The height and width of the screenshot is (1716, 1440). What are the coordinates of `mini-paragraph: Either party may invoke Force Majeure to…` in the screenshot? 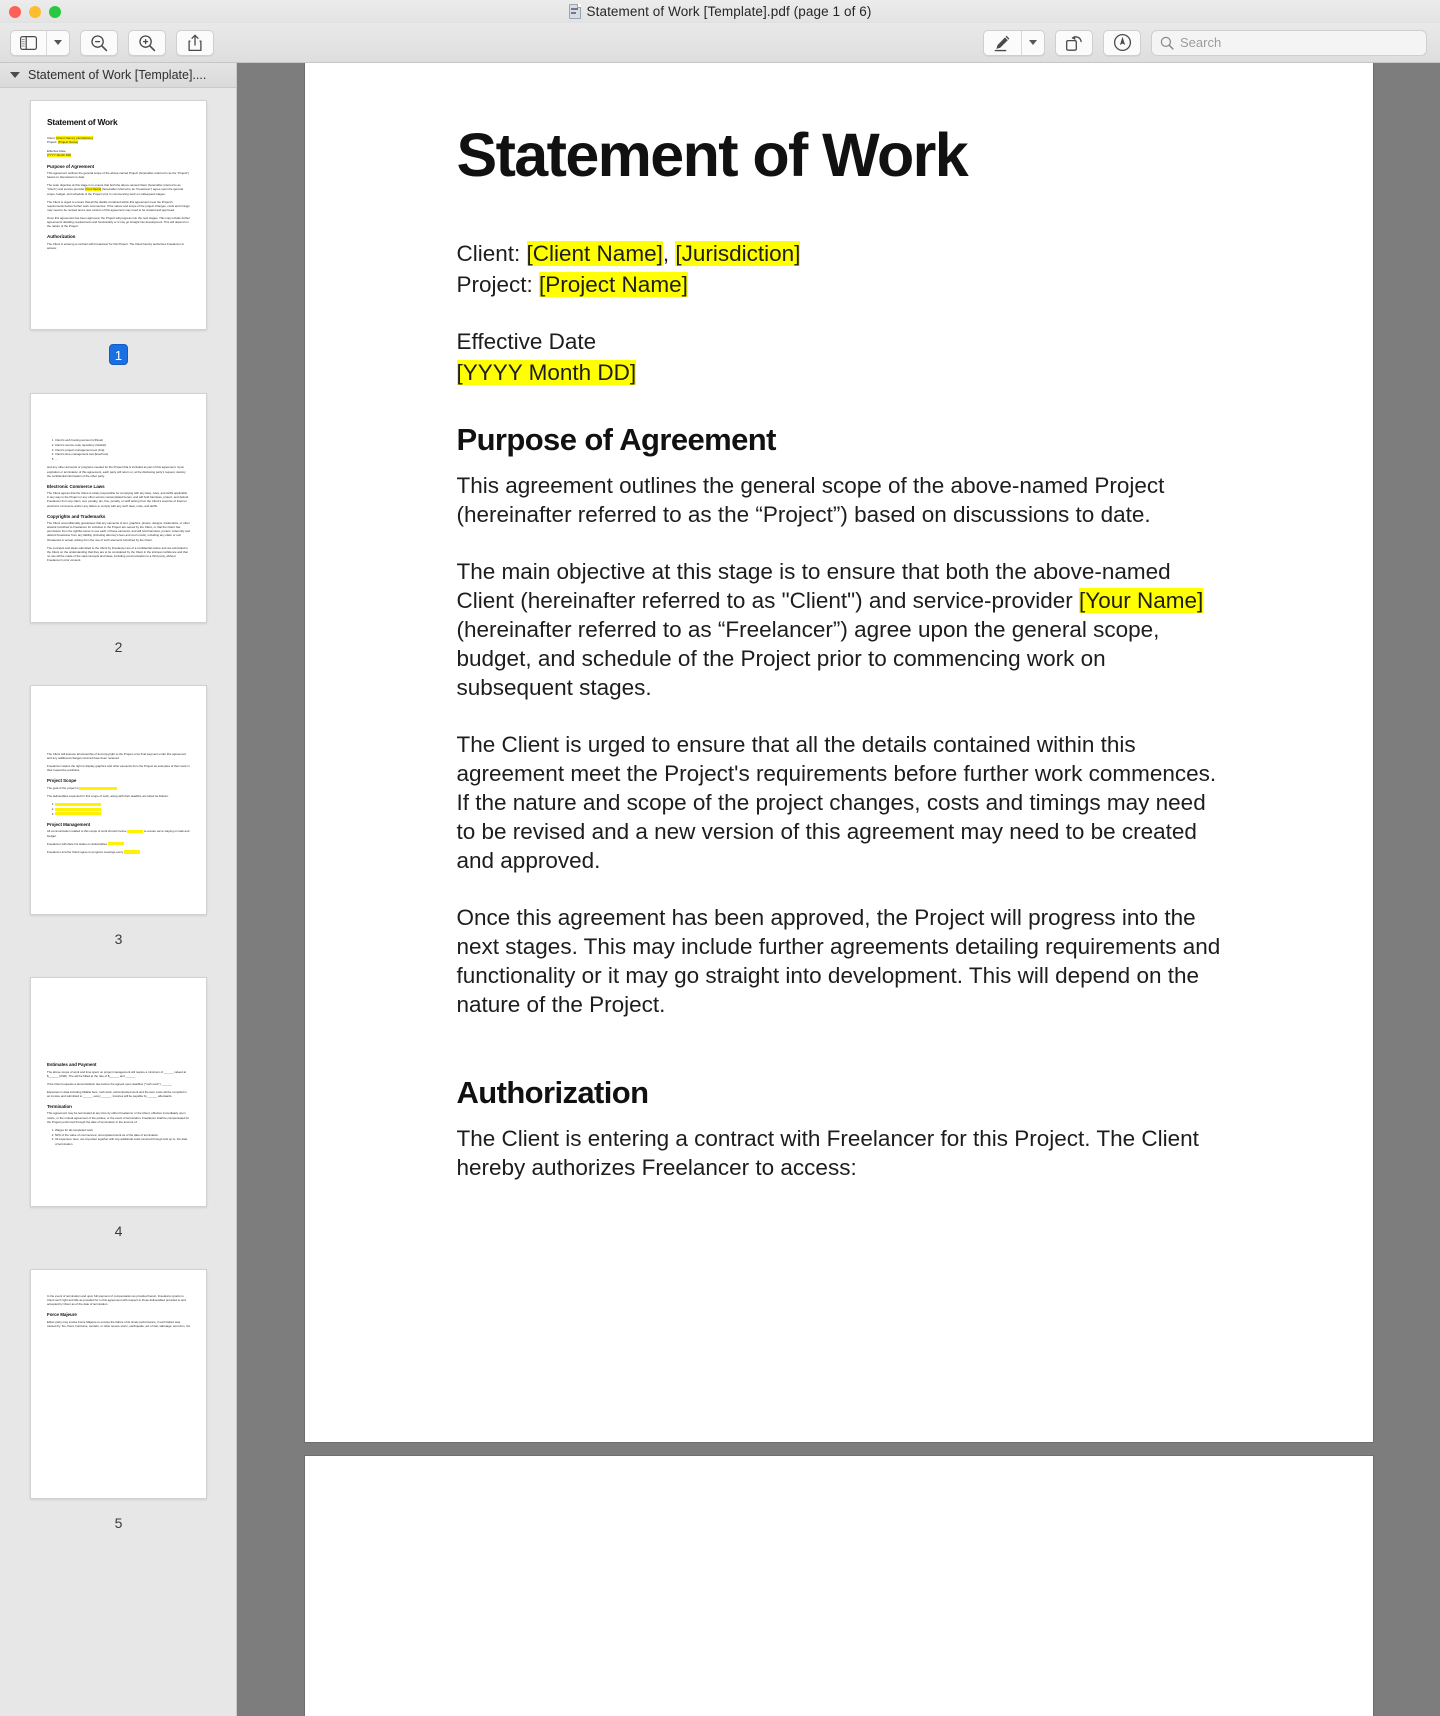 It's located at (118, 1323).